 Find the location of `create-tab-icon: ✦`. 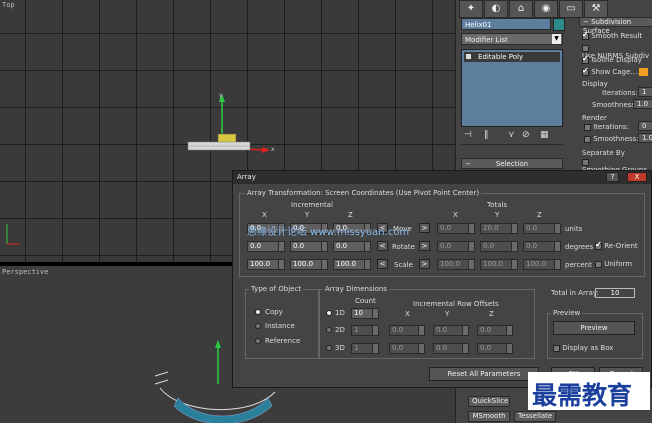

create-tab-icon: ✦ is located at coordinates (471, 9).